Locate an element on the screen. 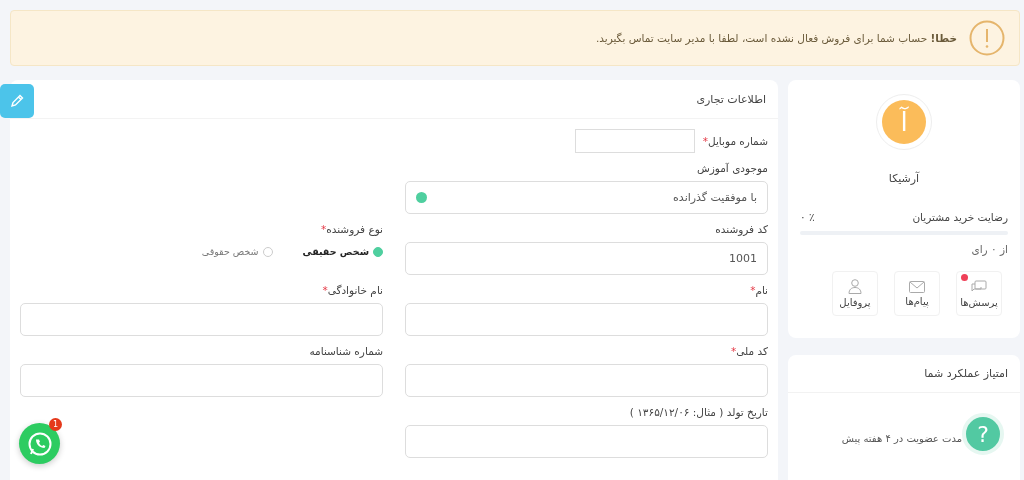  radio-option: شخص حقیقی is located at coordinates (342, 251).